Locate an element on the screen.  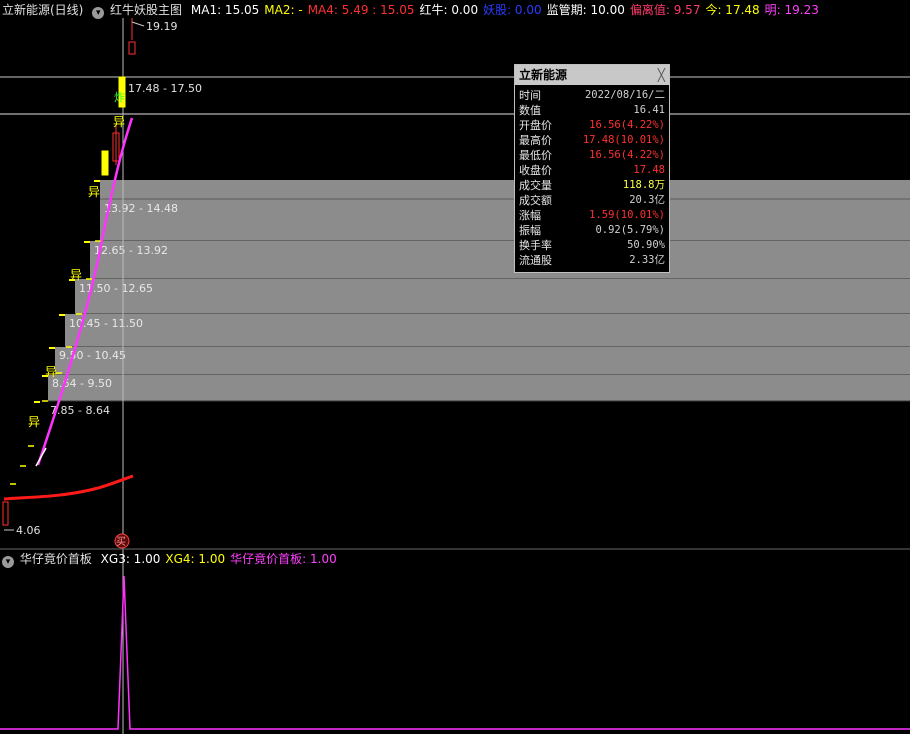
tooltip-value: 1.59(10.01%) is located at coordinates (627, 215).